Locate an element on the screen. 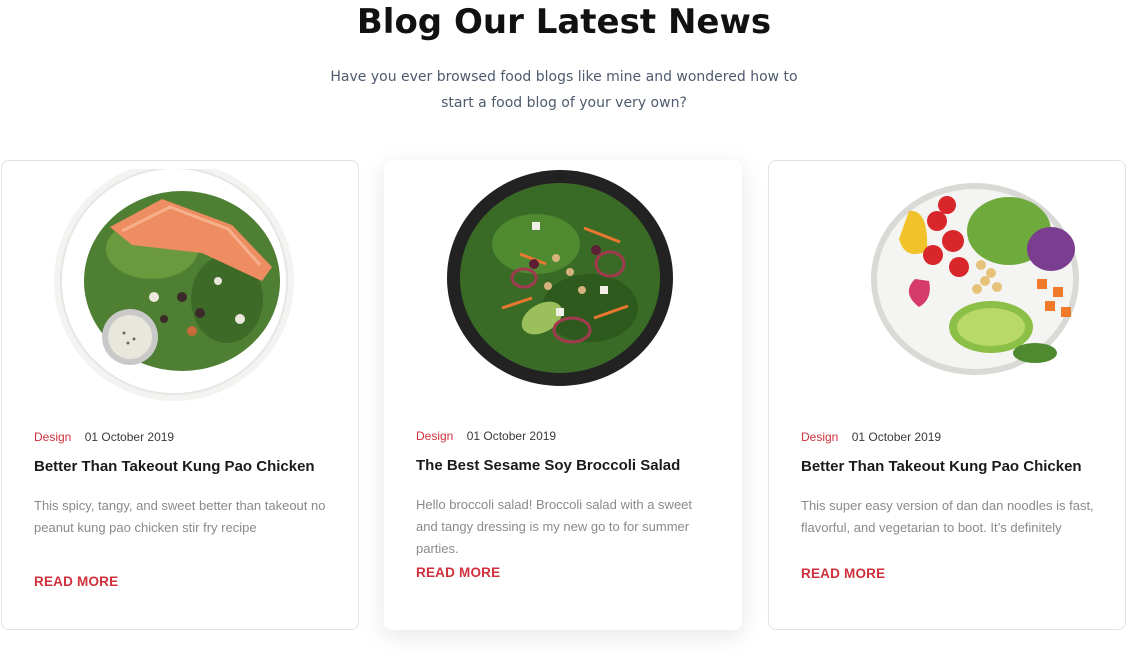 This screenshot has height=660, width=1128. card-title: The Best Sesame Soy Broccoli Salad is located at coordinates (566, 466).